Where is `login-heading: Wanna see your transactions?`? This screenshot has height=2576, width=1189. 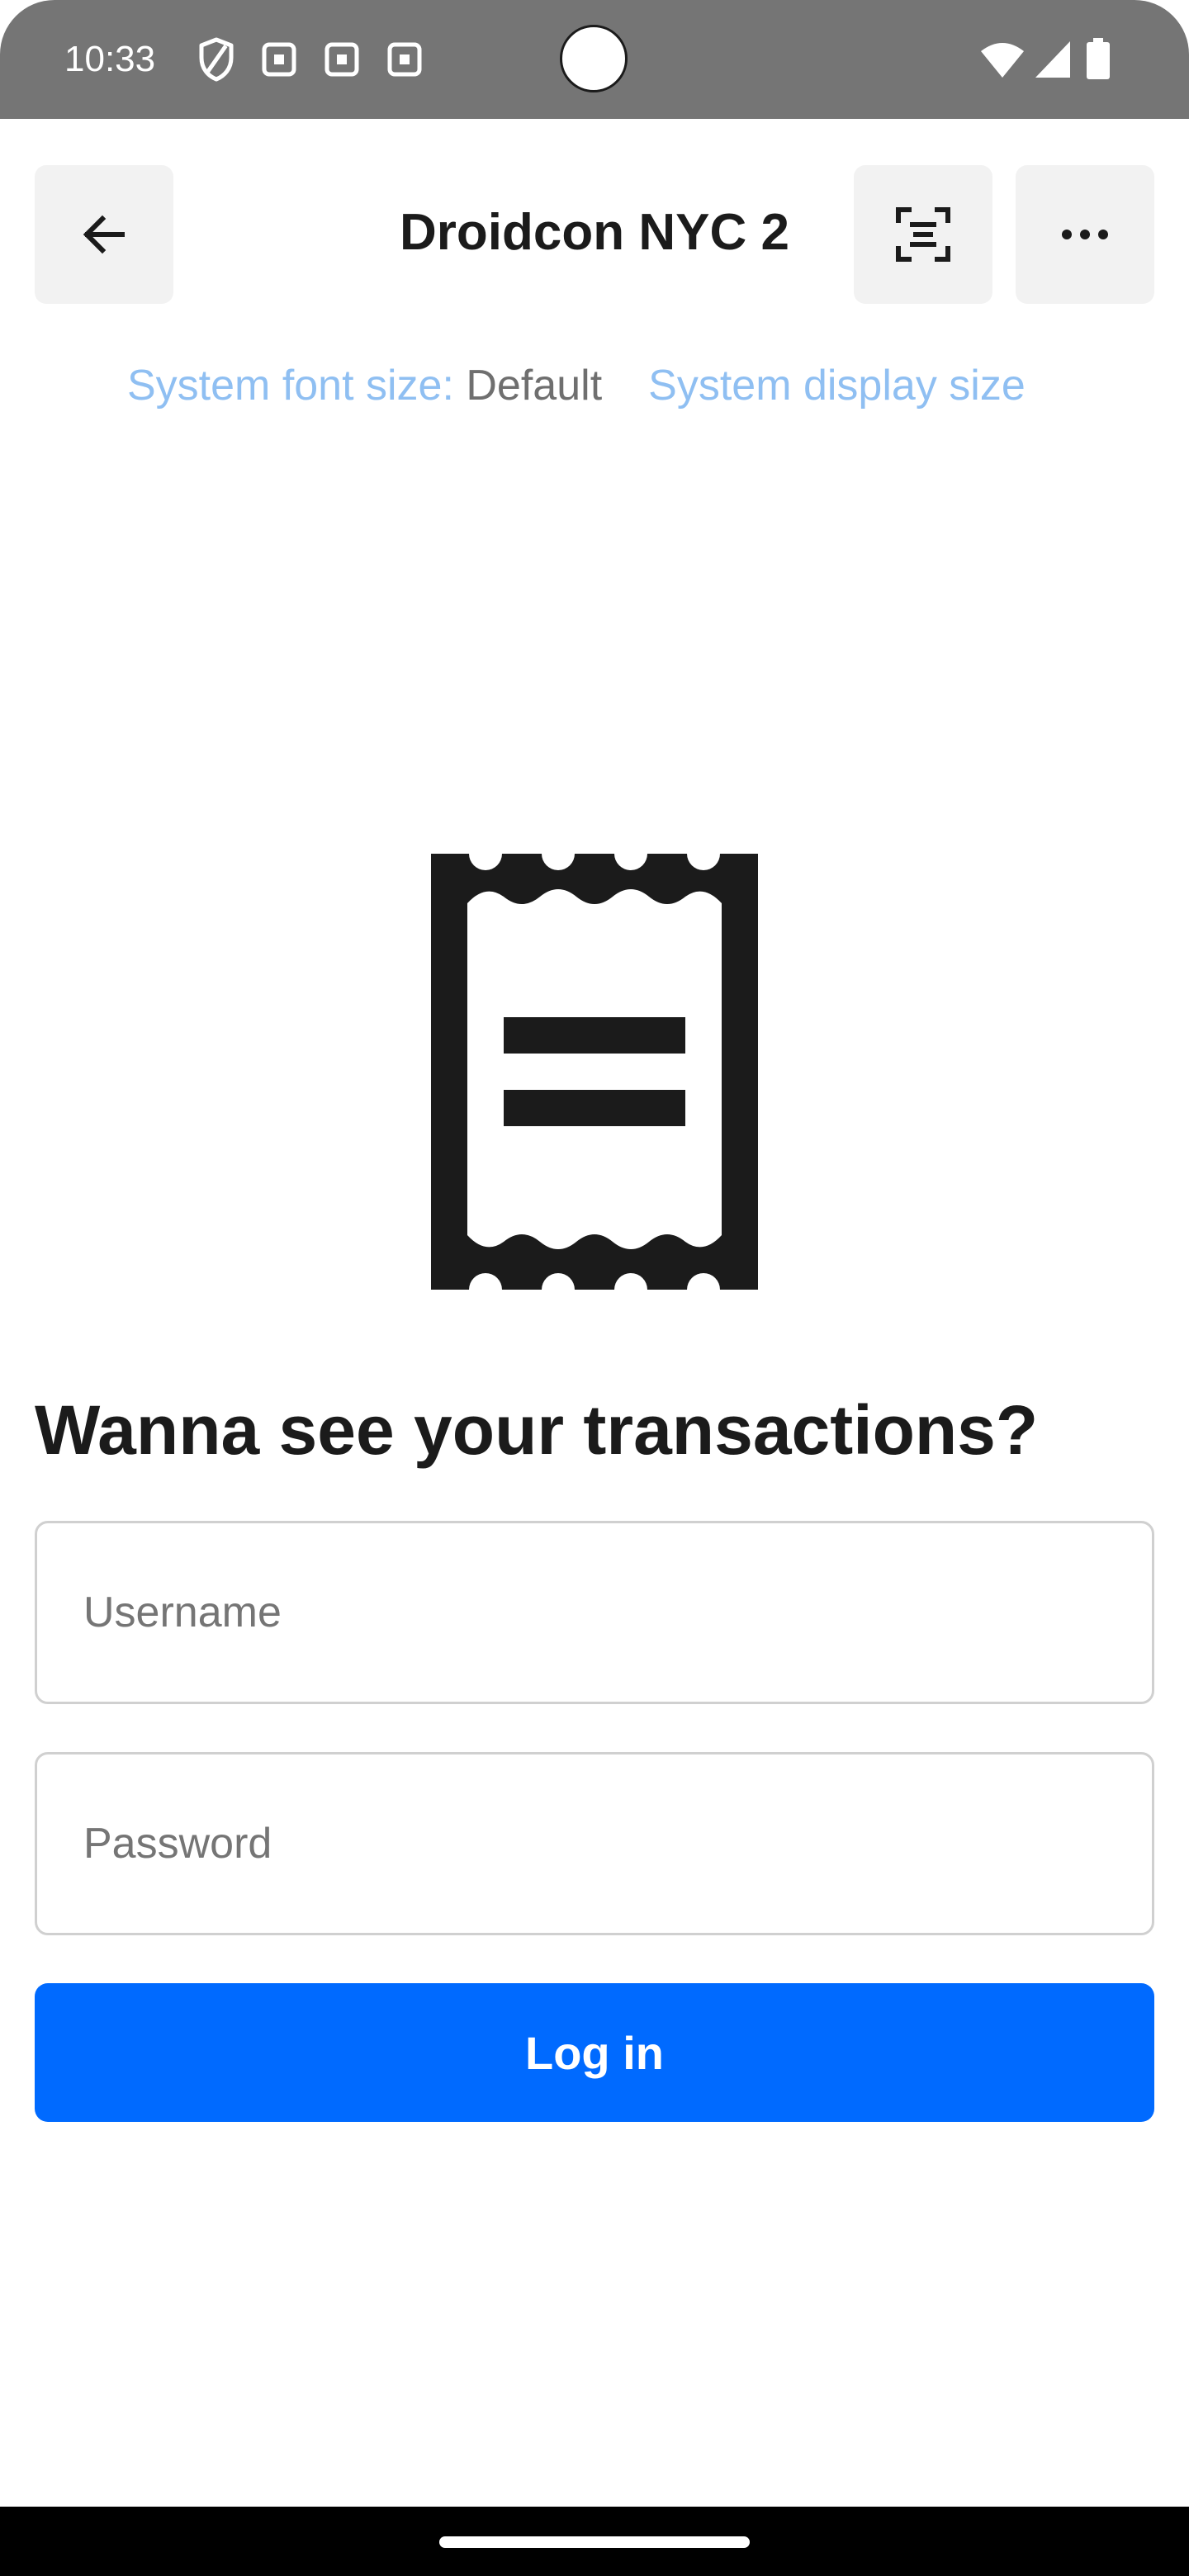 login-heading: Wanna see your transactions? is located at coordinates (537, 1430).